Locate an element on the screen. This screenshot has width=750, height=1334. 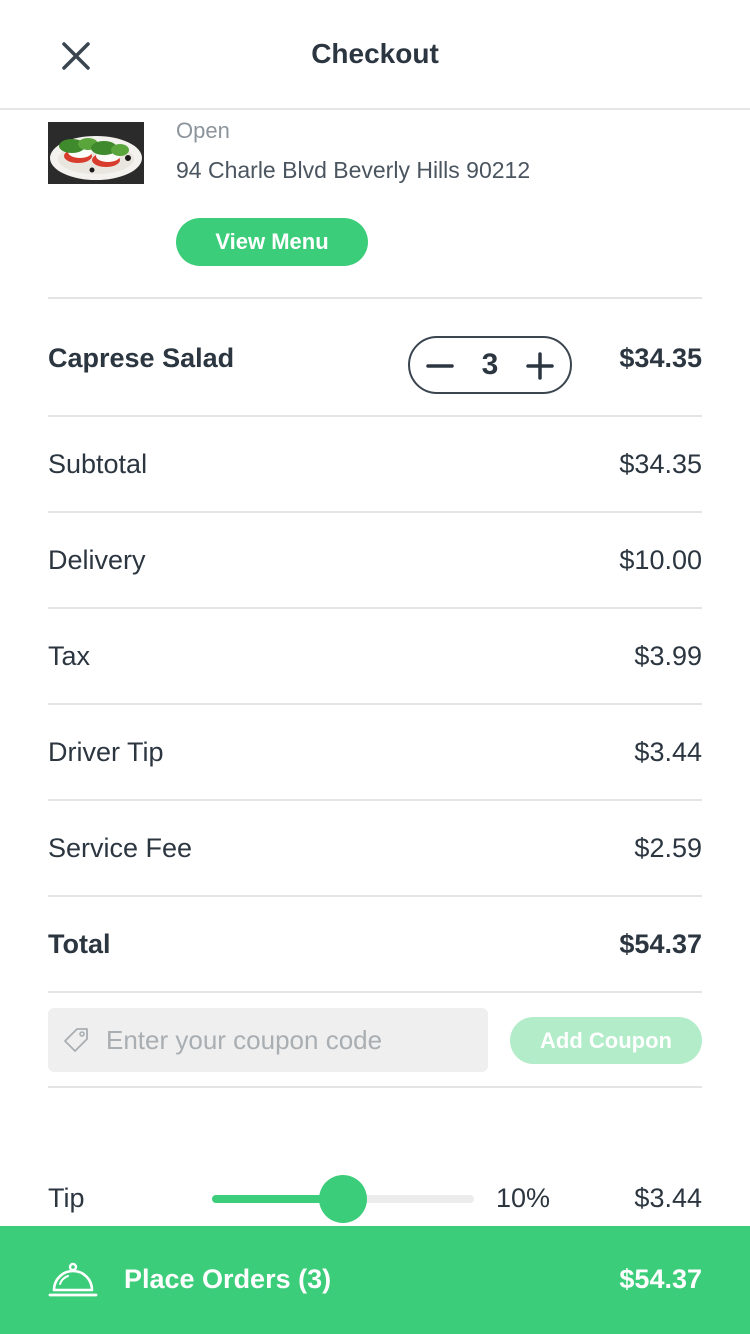
add-coupon-button: Add Coupon is located at coordinates (606, 1040).